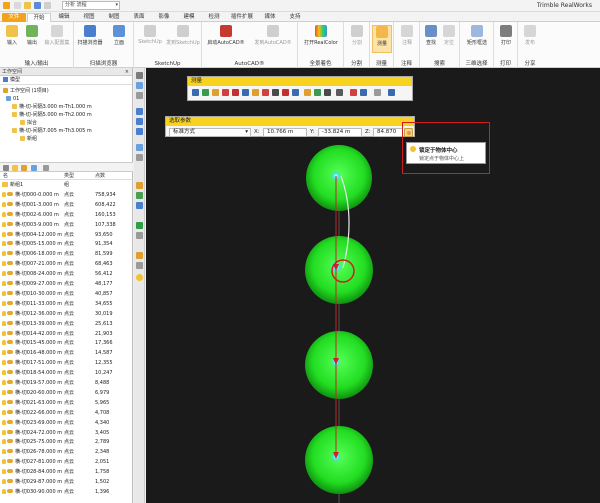 Image resolution: width=600 pixels, height=503 pixels. What do you see at coordinates (17, 5) in the screenshot?
I see `new-icon` at bounding box center [17, 5].